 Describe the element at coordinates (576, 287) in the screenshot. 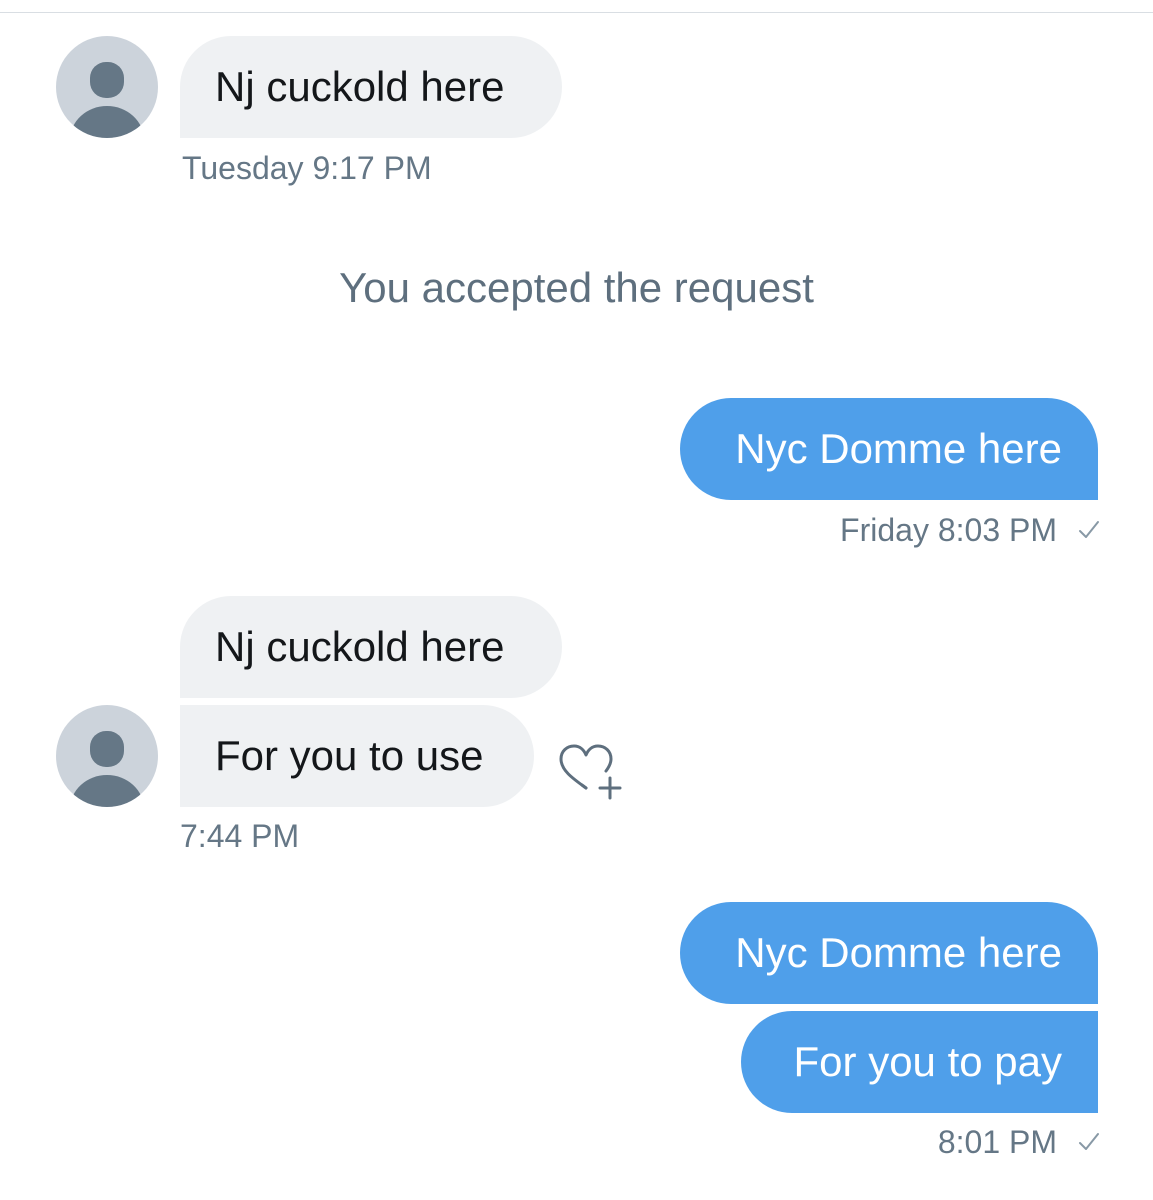

I see `system-message: You accepted the request` at that location.